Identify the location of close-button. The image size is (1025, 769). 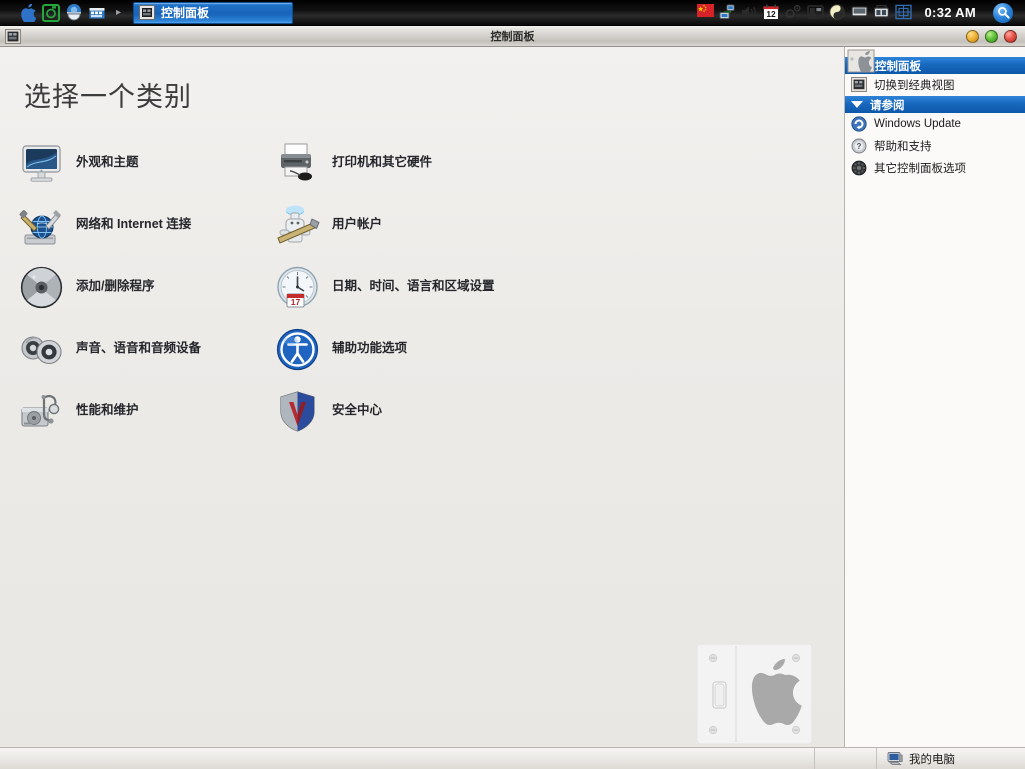
(1010, 36).